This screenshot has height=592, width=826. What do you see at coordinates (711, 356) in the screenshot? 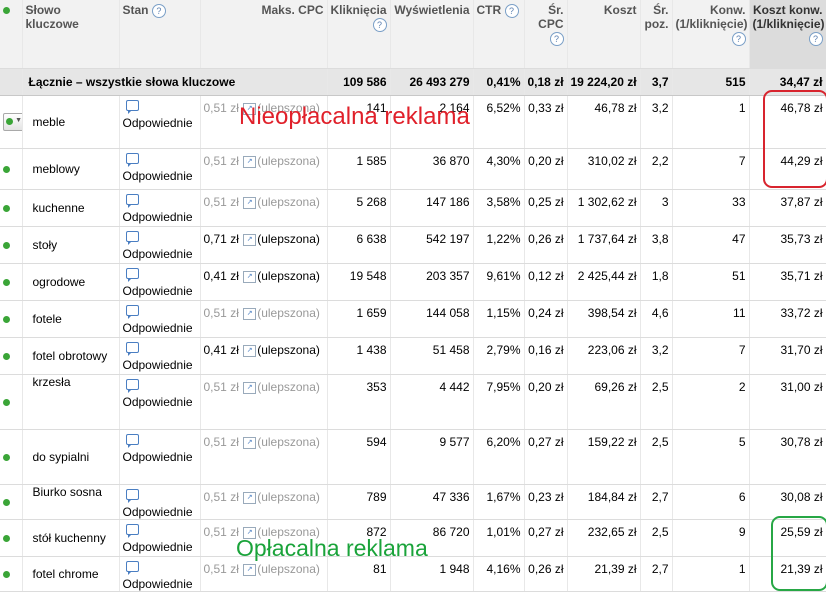
I see `conv-cell: 7` at bounding box center [711, 356].